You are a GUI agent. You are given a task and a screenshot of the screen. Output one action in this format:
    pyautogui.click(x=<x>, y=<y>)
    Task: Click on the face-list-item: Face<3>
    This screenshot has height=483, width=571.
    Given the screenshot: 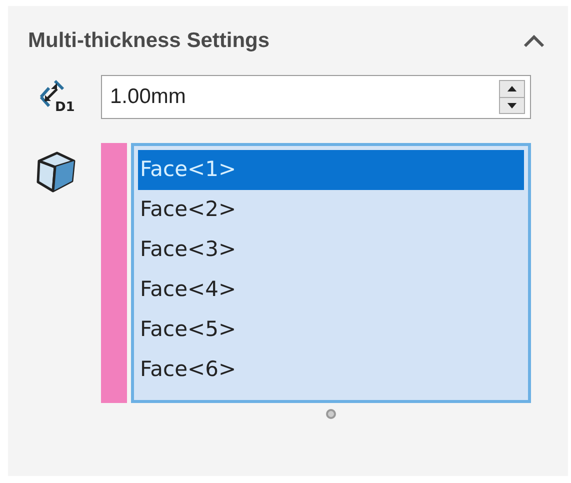 What is the action you would take?
    pyautogui.click(x=331, y=250)
    